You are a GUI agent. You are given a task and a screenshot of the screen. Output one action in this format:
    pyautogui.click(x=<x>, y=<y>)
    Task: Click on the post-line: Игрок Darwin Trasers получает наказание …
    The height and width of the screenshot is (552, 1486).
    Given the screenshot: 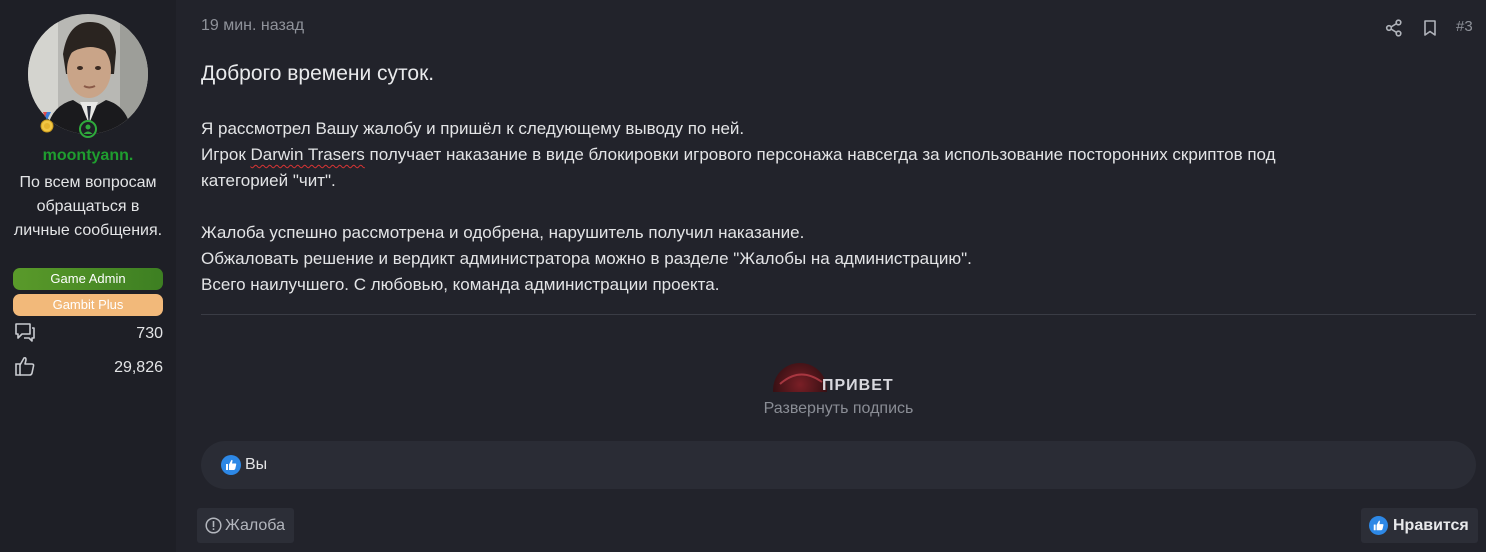 What is the action you would take?
    pyautogui.click(x=738, y=155)
    